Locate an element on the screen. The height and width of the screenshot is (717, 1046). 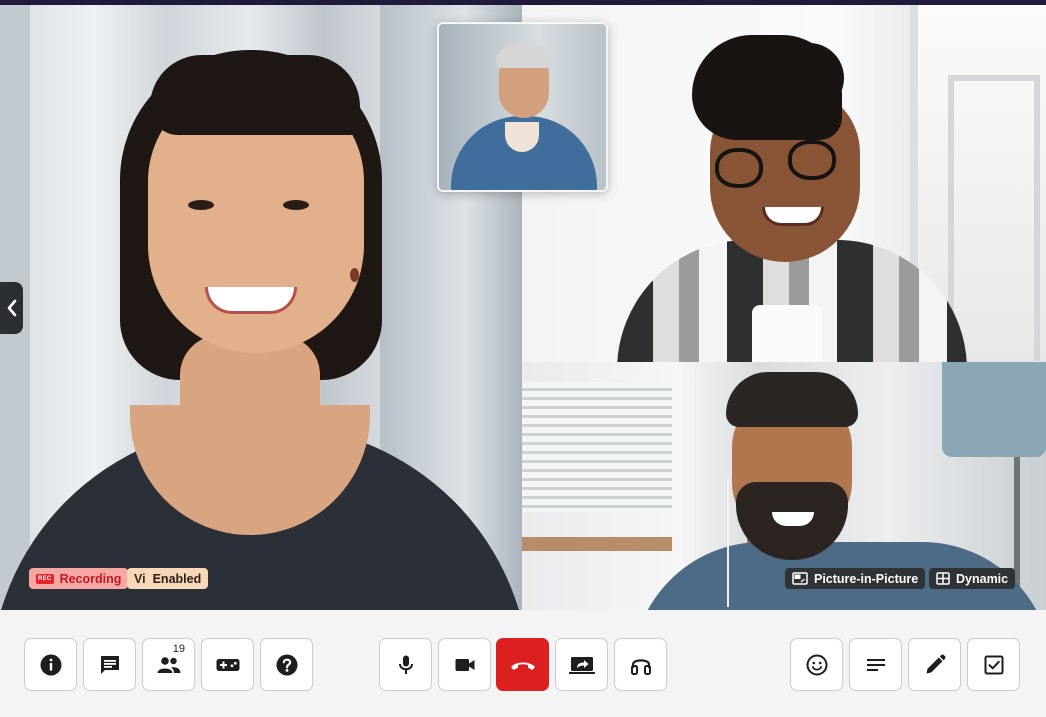
chevron-left-icon is located at coordinates (11, 308).